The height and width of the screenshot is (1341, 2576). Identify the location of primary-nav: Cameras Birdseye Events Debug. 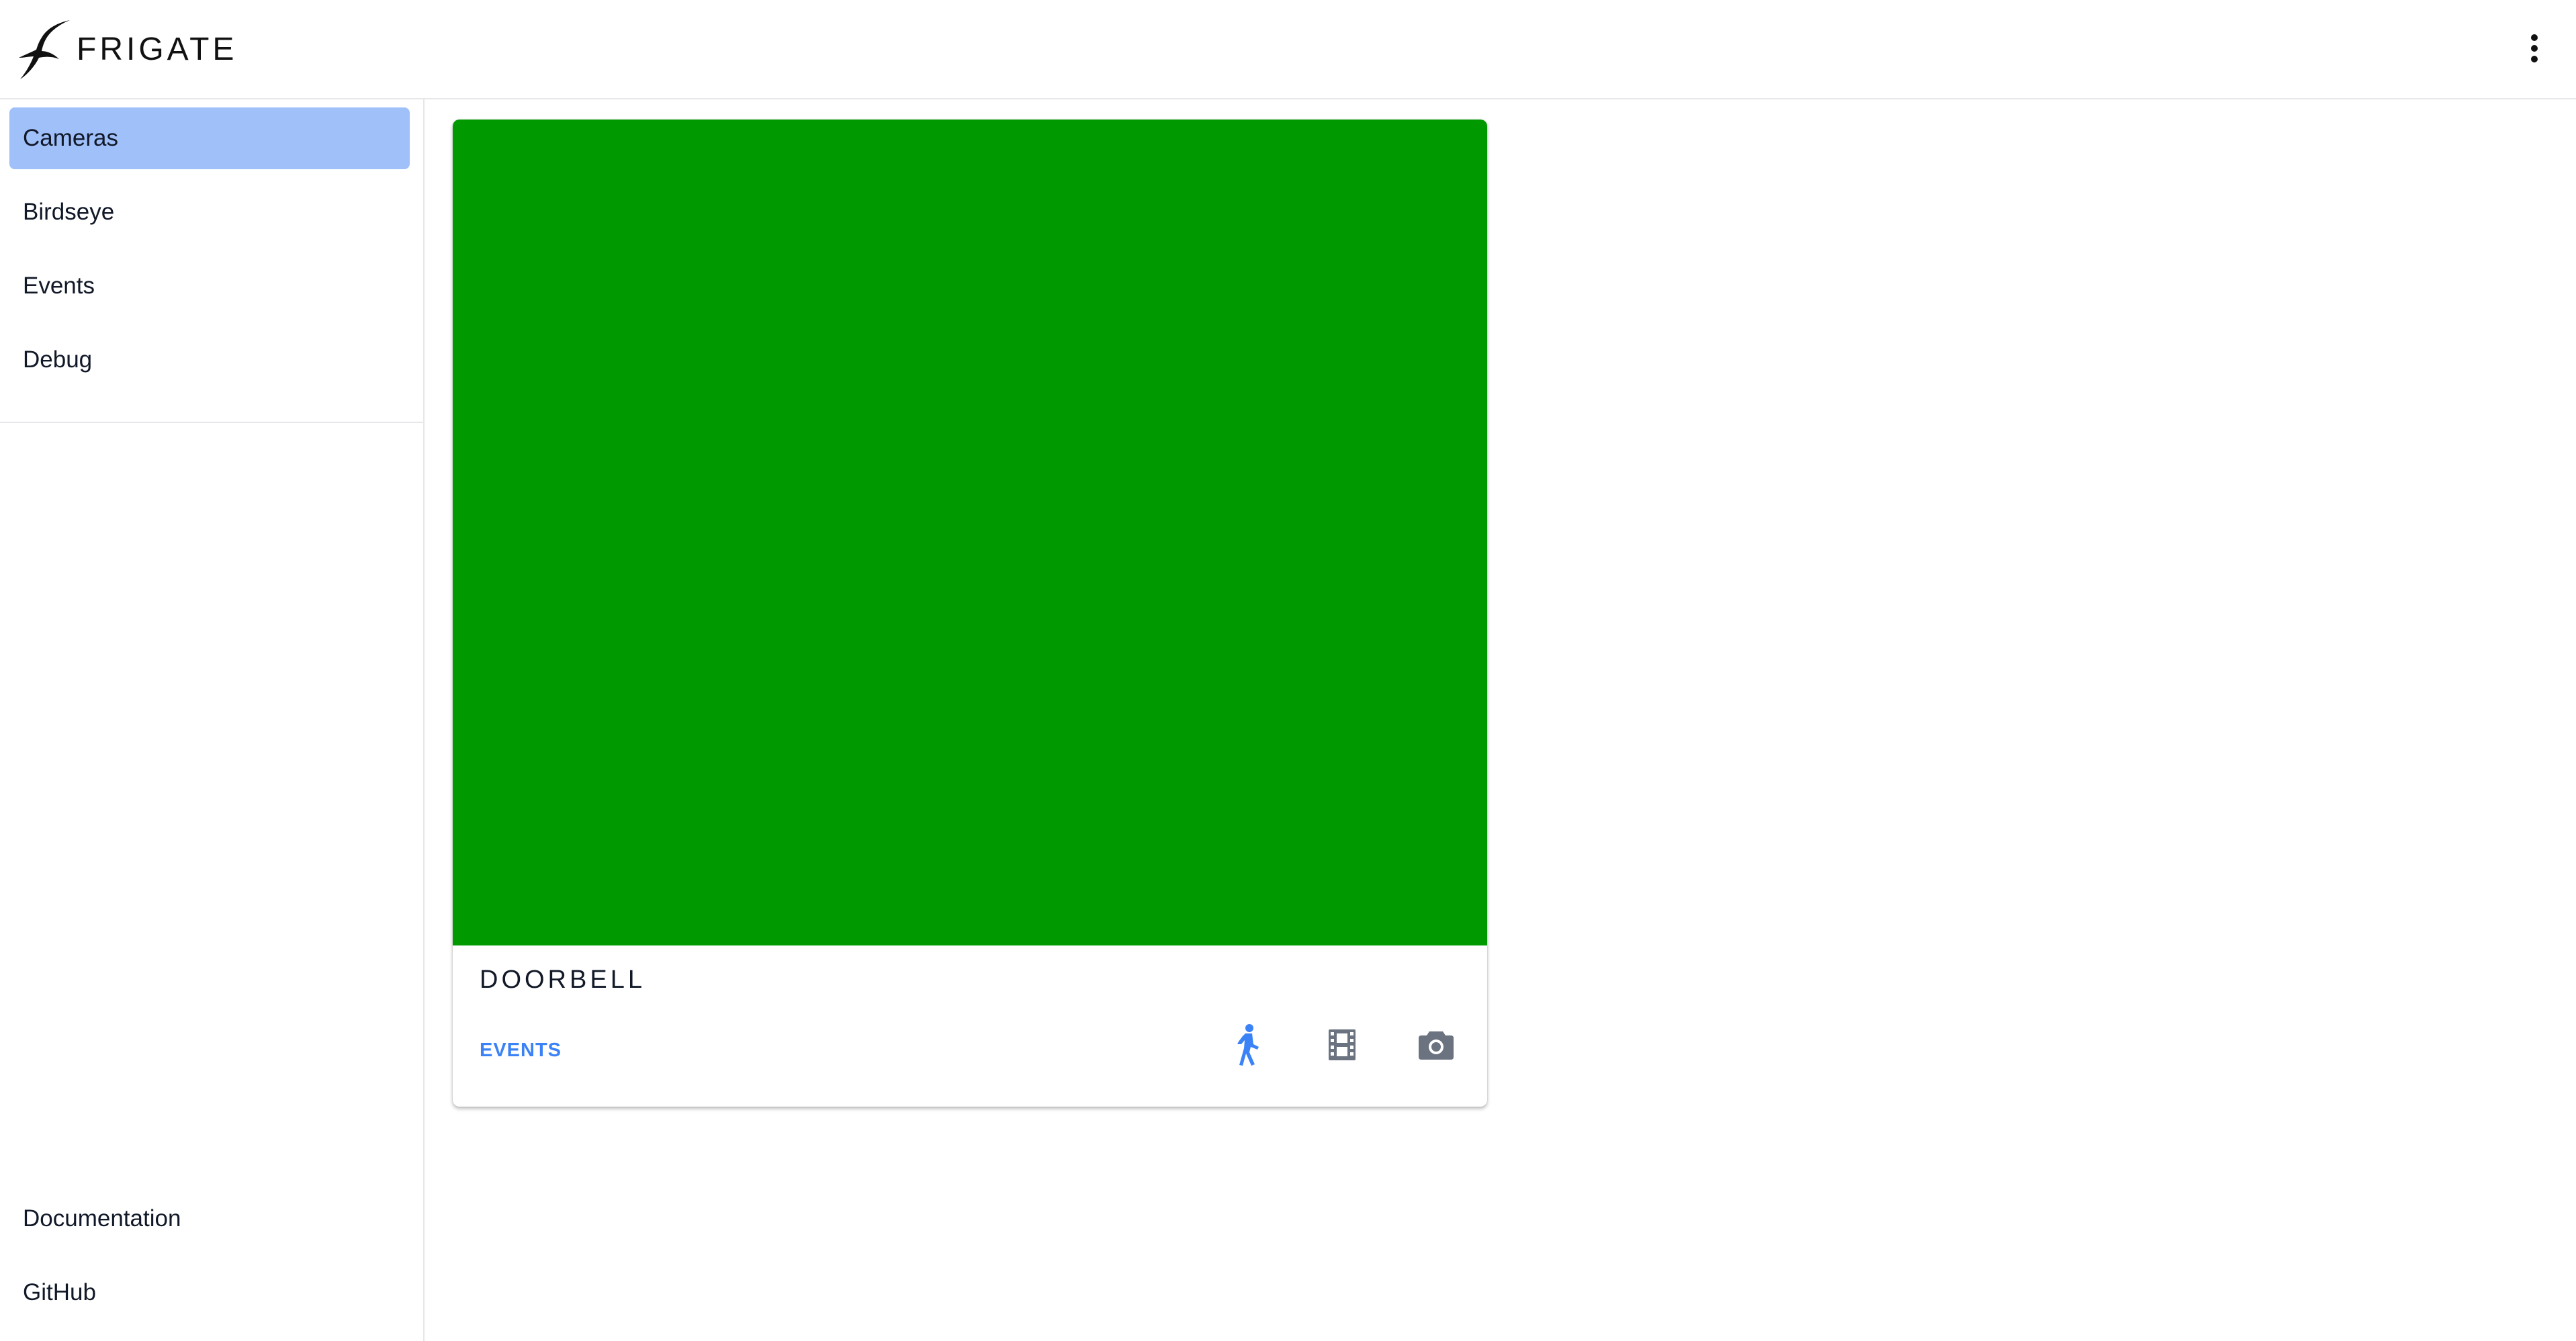
(212, 261).